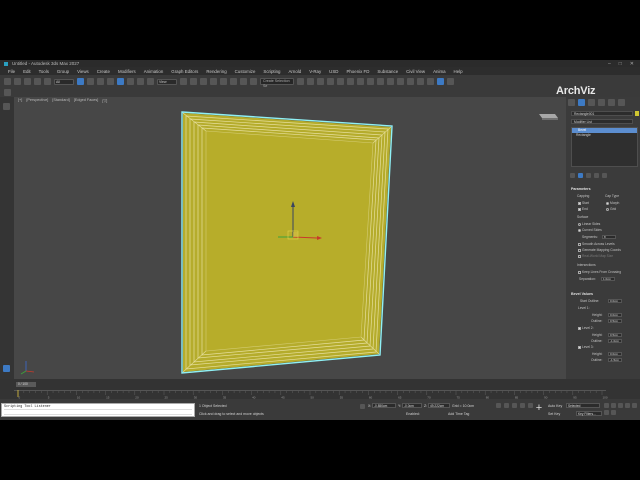 The width and height of the screenshot is (640, 480). Describe the element at coordinates (514, 405) in the screenshot. I see `play-icon` at that location.